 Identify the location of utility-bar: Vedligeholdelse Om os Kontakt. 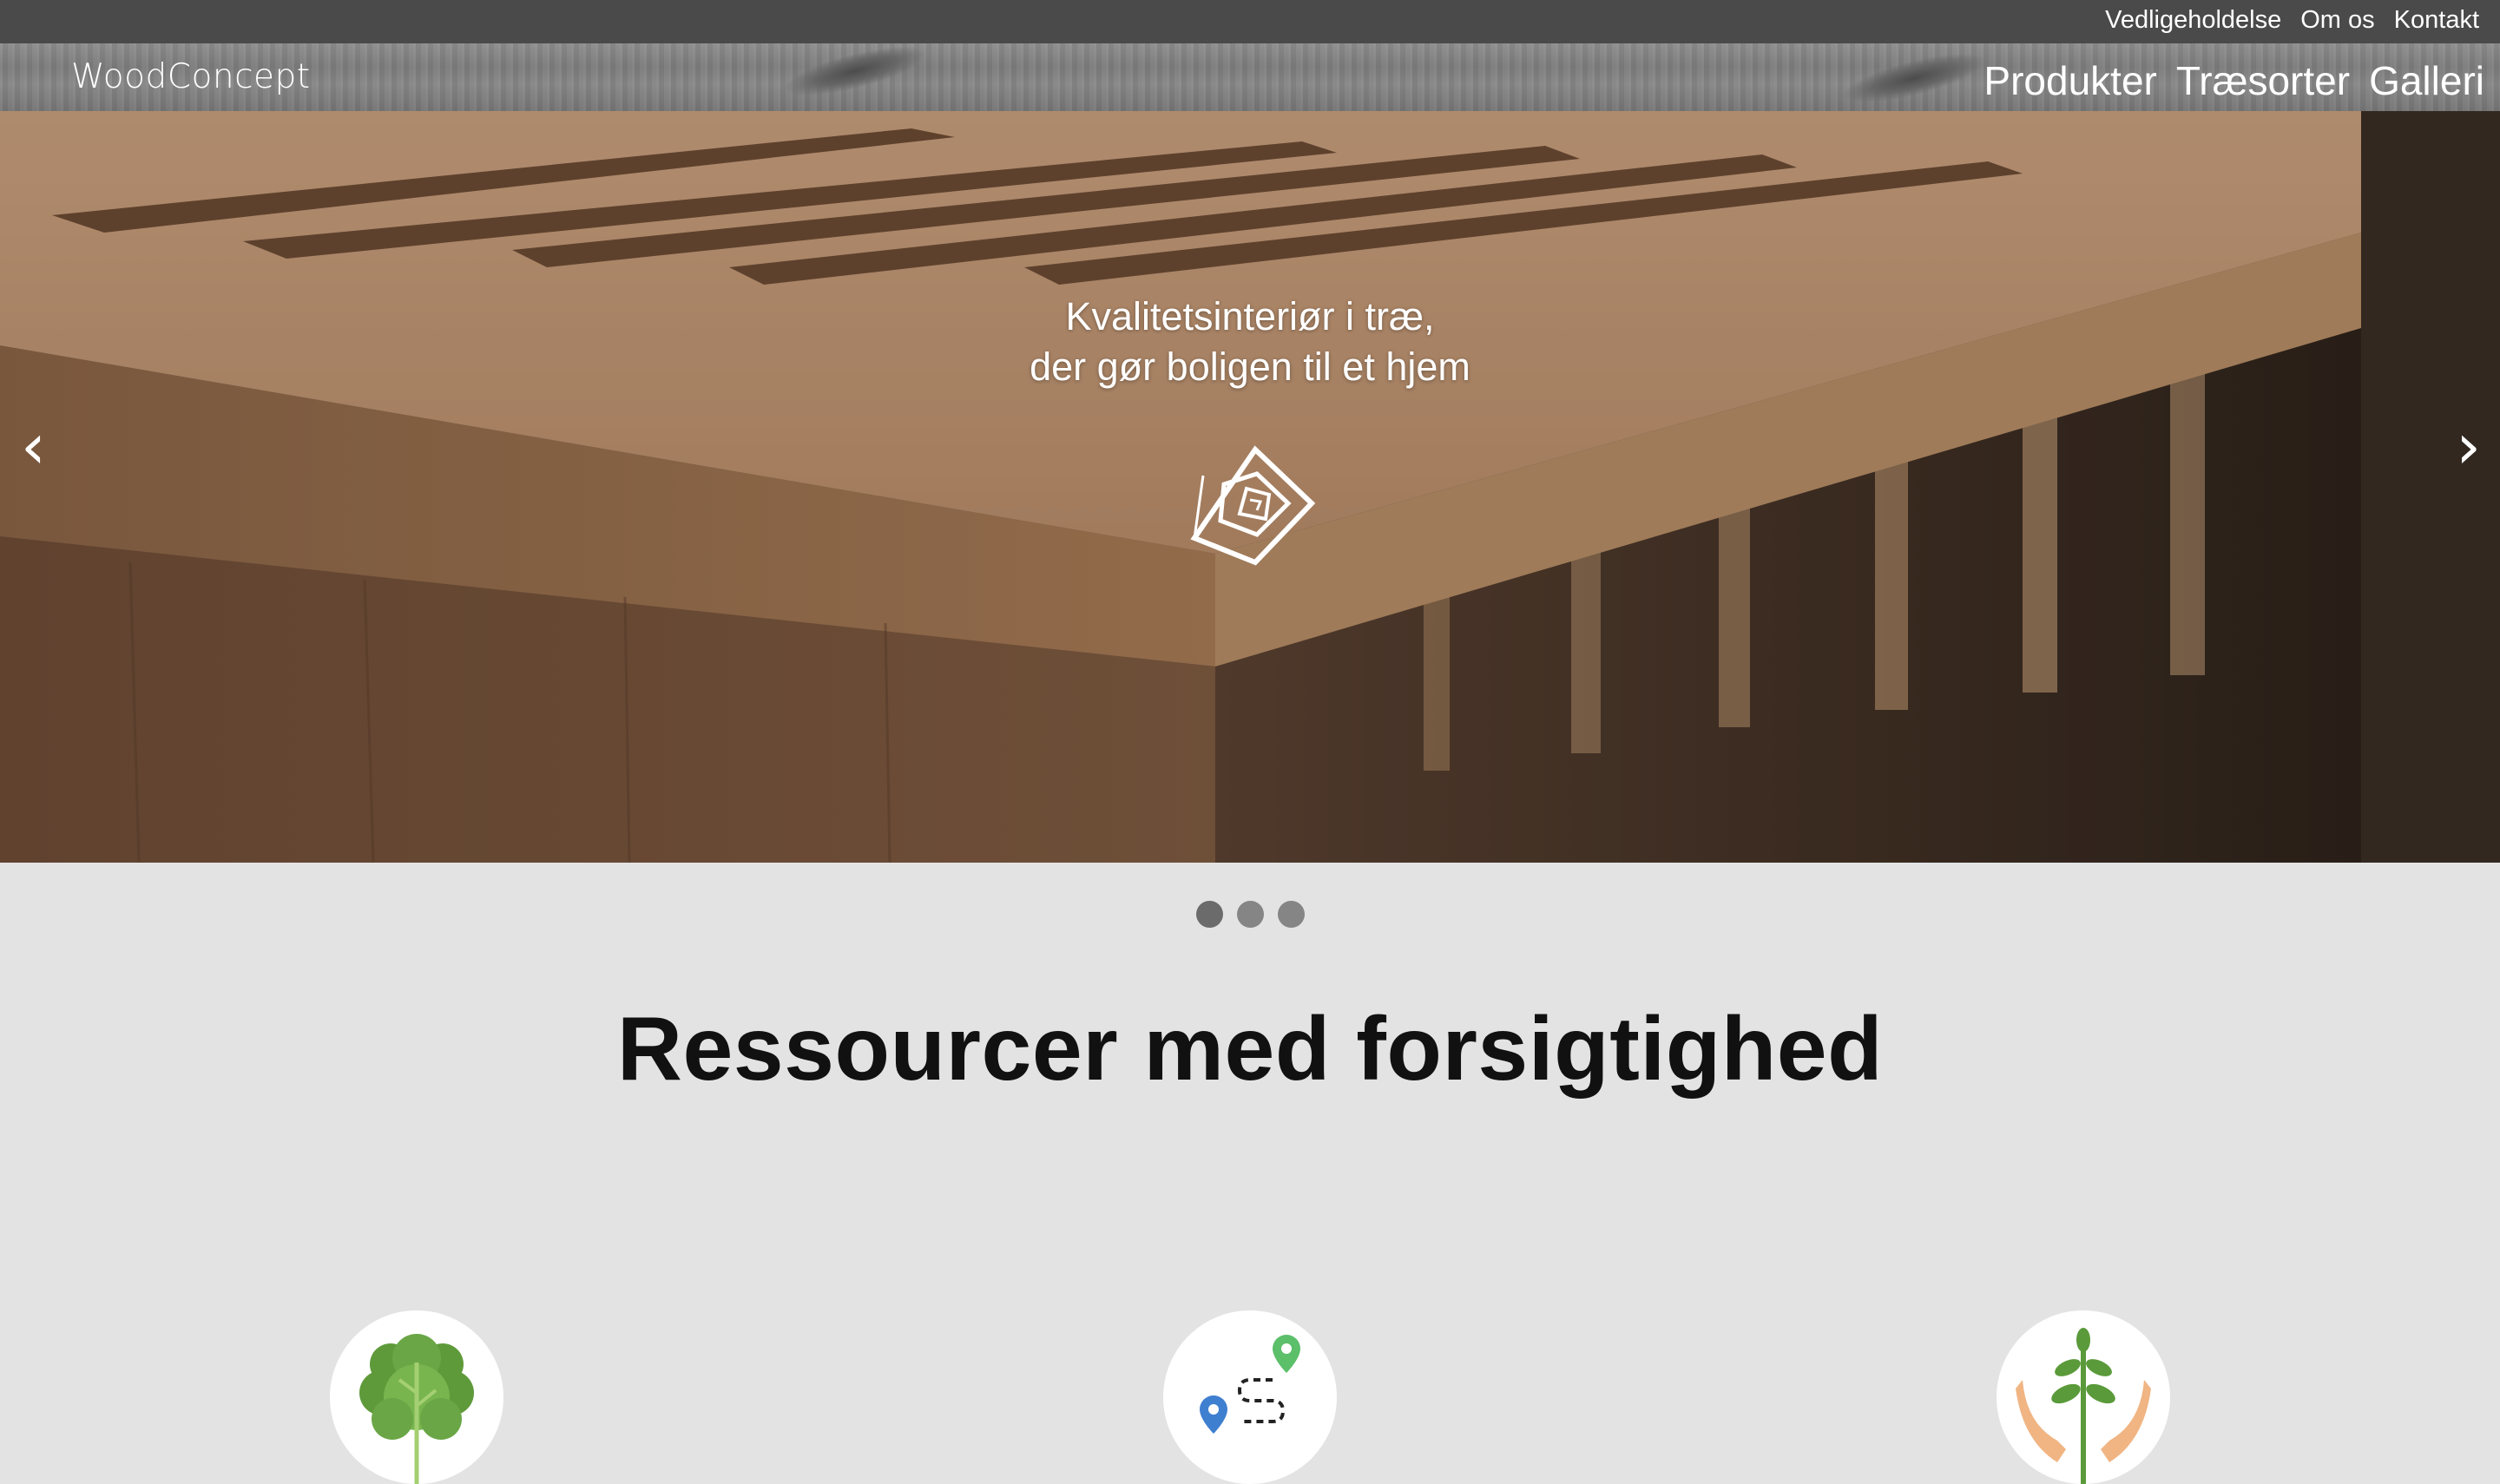
(1250, 21).